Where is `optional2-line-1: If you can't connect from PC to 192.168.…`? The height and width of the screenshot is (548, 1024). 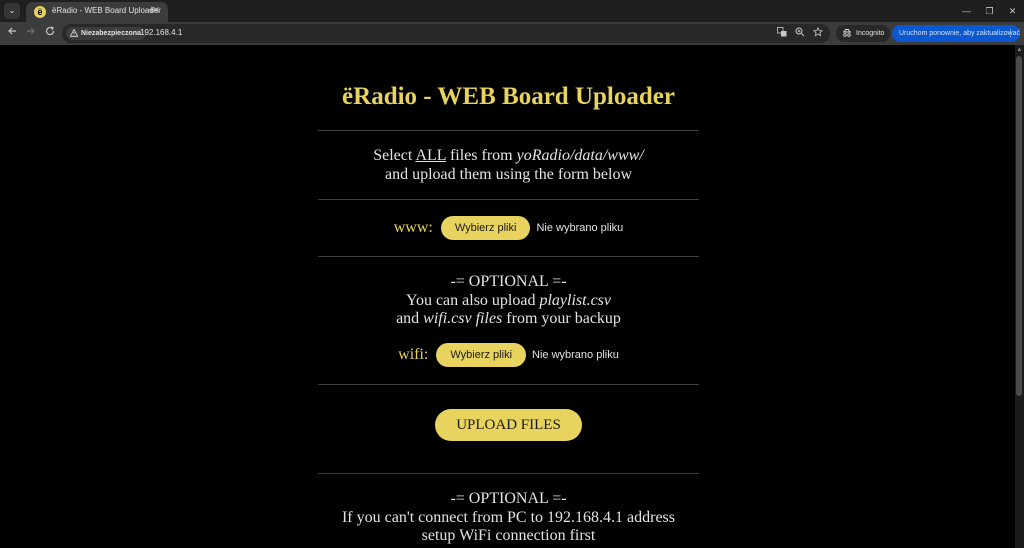 optional2-line-1: If you can't connect from PC to 192.168.… is located at coordinates (508, 517).